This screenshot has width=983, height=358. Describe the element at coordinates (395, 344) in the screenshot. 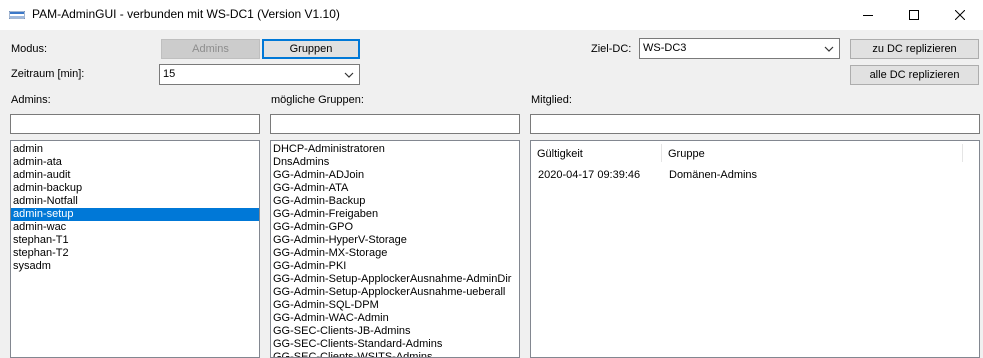

I see `group-list-item: GG-SEC-Clients-Standard-Admins` at that location.